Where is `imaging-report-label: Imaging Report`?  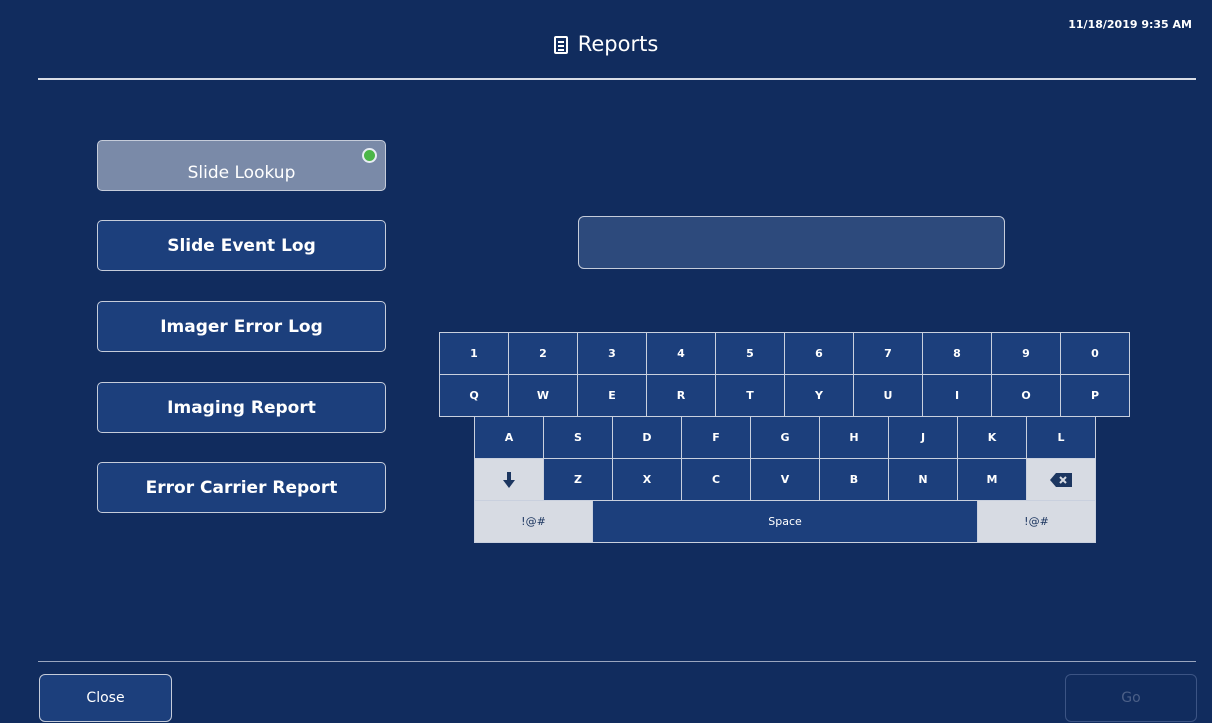 imaging-report-label: Imaging Report is located at coordinates (241, 407).